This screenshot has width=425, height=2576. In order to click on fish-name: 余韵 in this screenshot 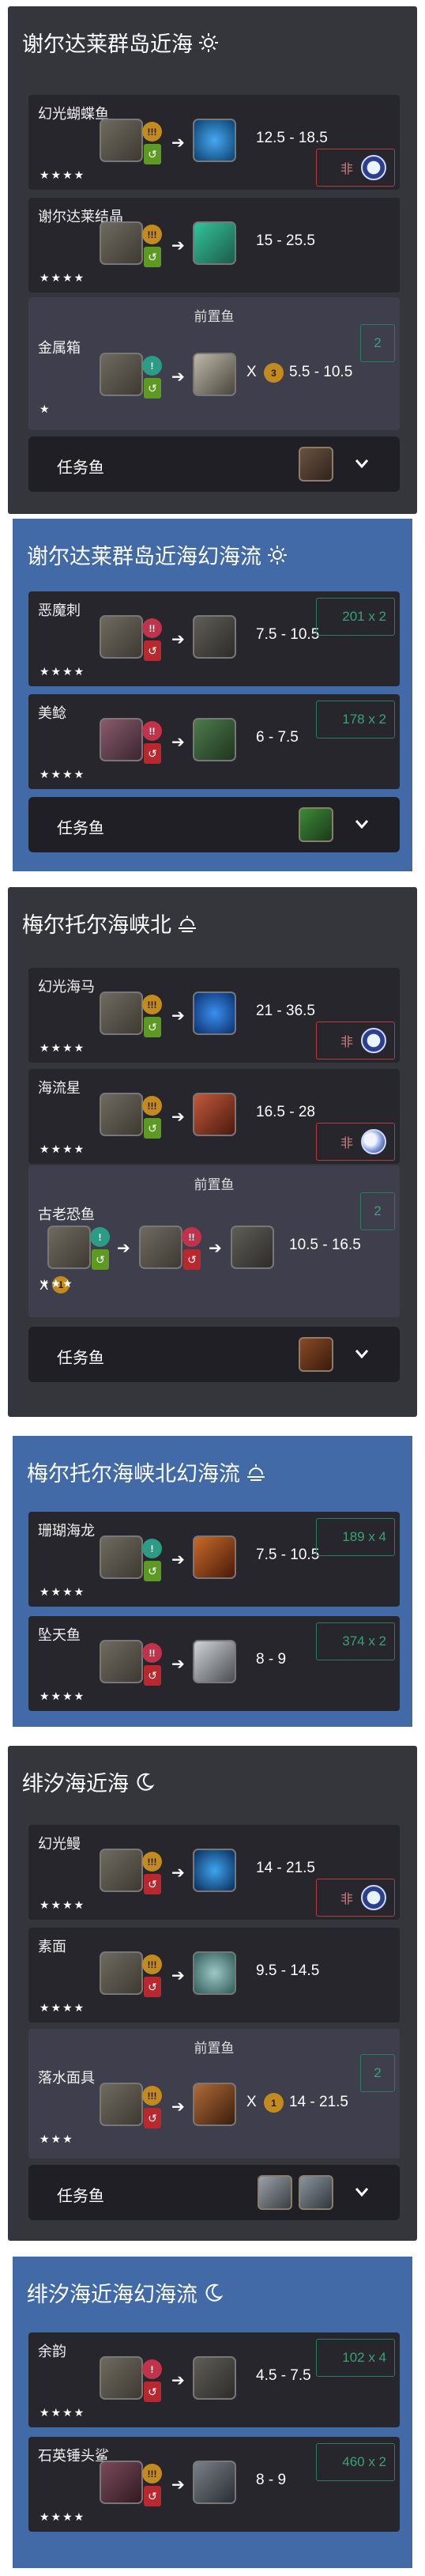, I will do `click(52, 2351)`.